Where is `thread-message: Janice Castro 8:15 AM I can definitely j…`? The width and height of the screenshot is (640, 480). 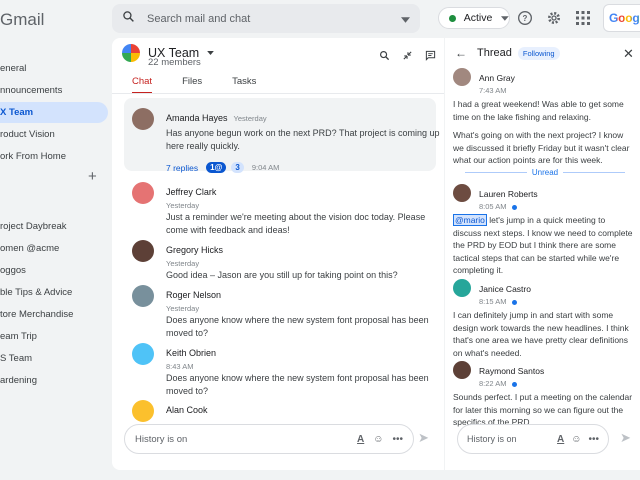 thread-message: Janice Castro 8:15 AM I can definitely j… is located at coordinates (543, 319).